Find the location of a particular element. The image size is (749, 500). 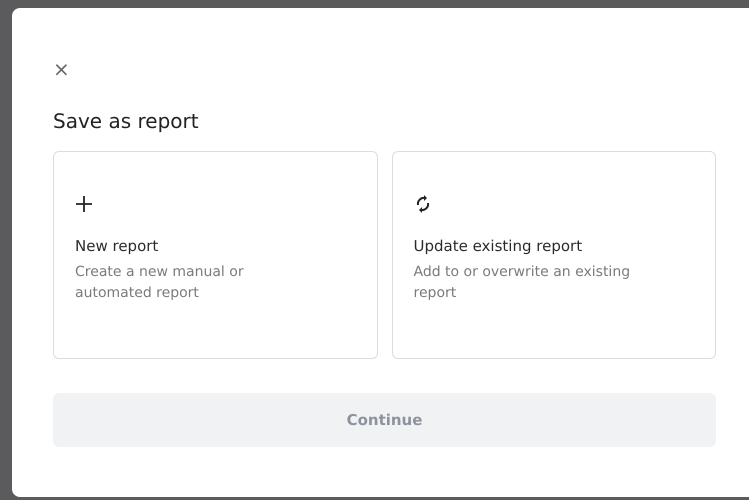

close-button: × is located at coordinates (61, 69).